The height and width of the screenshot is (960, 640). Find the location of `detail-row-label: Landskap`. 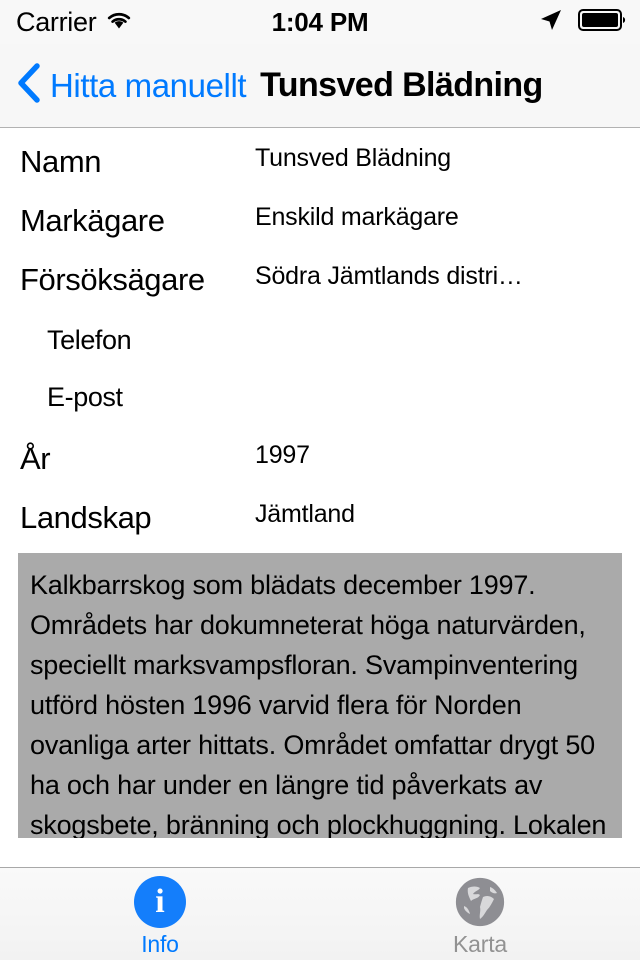

detail-row-label: Landskap is located at coordinates (86, 517).